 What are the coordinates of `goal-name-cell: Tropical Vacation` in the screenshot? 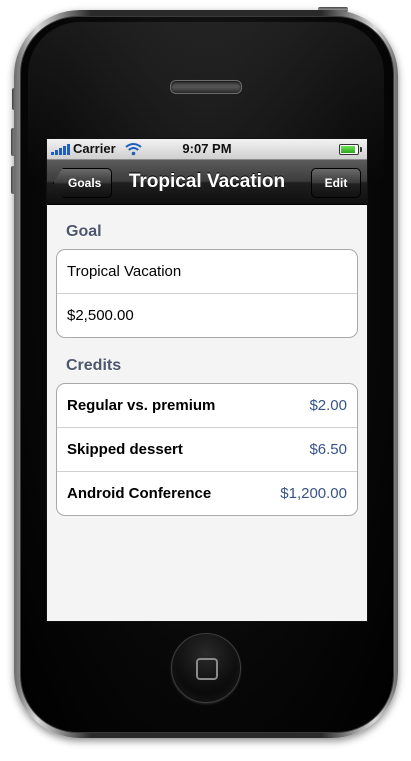 It's located at (207, 271).